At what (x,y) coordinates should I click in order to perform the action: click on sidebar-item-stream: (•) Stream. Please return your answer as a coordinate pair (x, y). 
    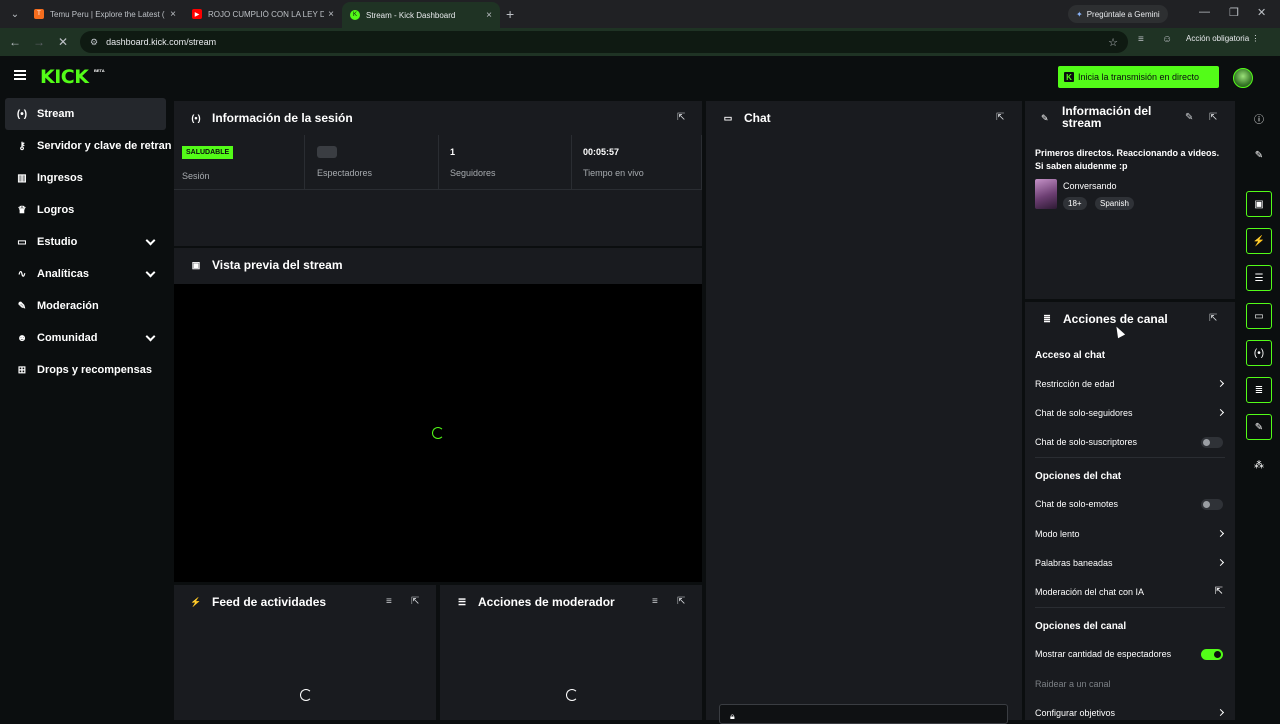
    Looking at the image, I should click on (85, 114).